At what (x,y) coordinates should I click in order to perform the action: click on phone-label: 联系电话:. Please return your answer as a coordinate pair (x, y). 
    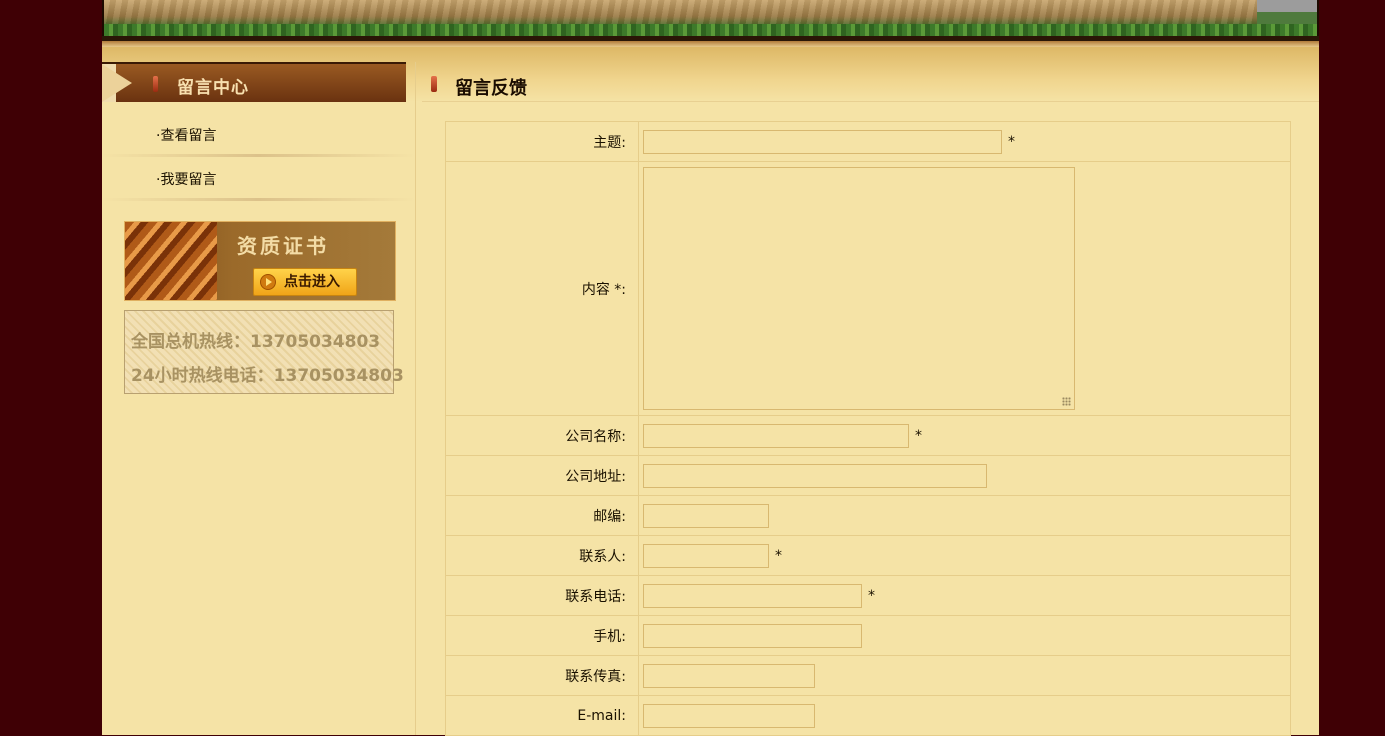
    Looking at the image, I should click on (542, 595).